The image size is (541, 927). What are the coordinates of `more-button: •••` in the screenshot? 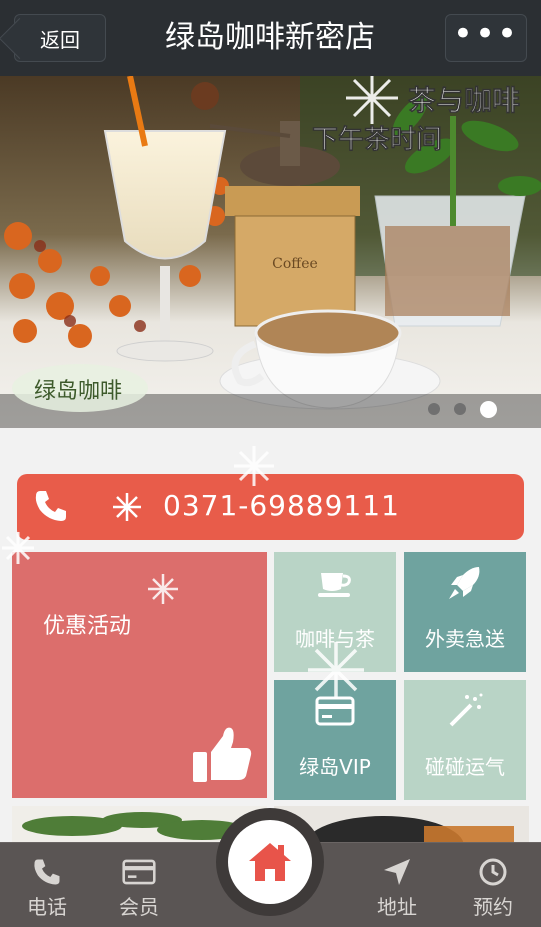 It's located at (486, 38).